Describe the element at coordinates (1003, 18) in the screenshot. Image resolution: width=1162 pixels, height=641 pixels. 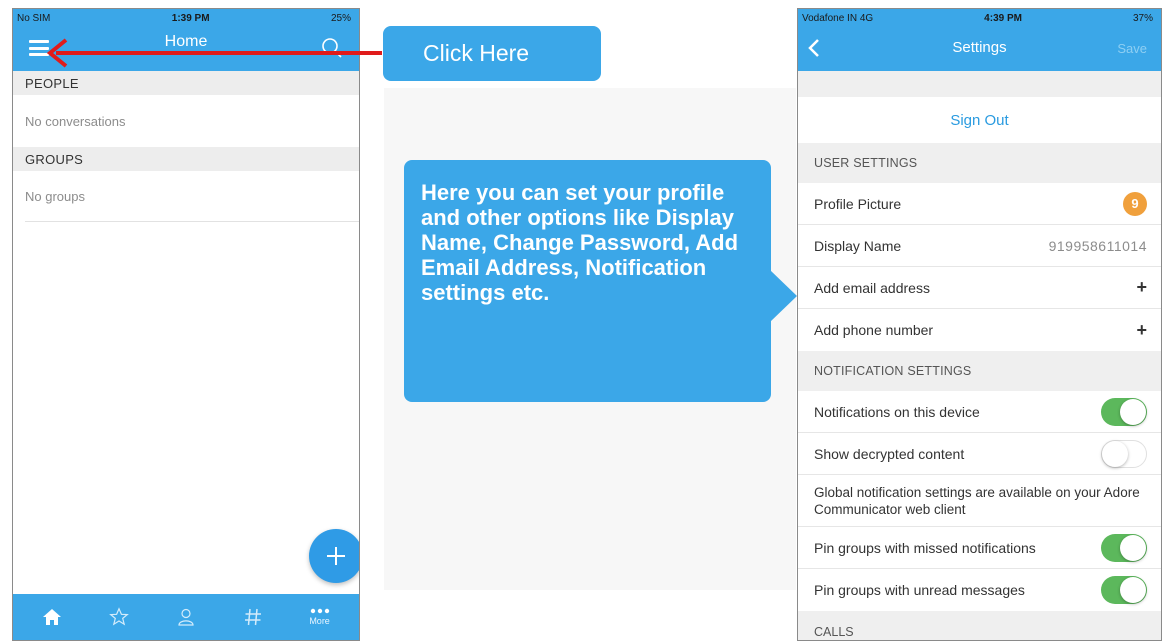
I see `time-label: 4:39 PM` at that location.